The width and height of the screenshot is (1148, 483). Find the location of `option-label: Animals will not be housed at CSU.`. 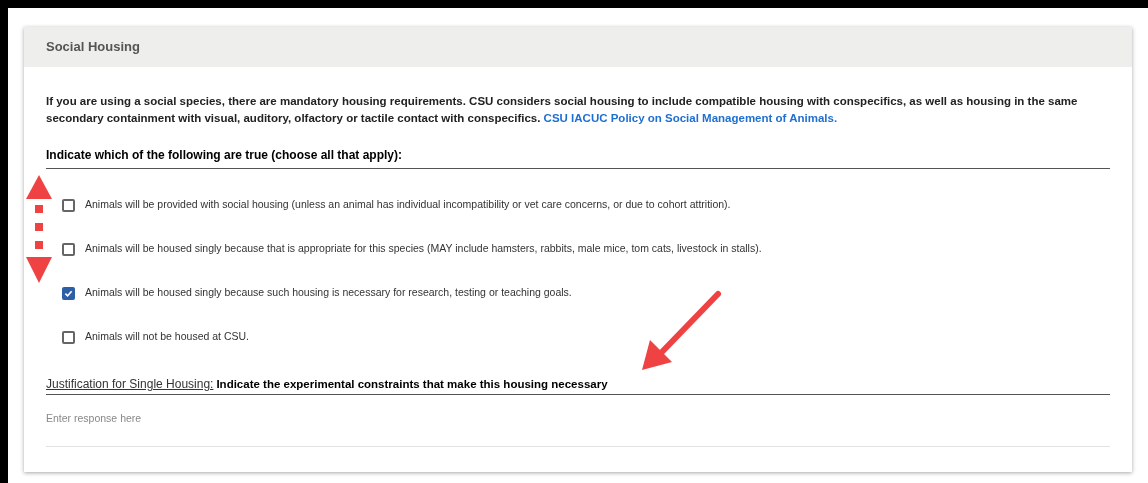

option-label: Animals will not be housed at CSU. is located at coordinates (167, 337).